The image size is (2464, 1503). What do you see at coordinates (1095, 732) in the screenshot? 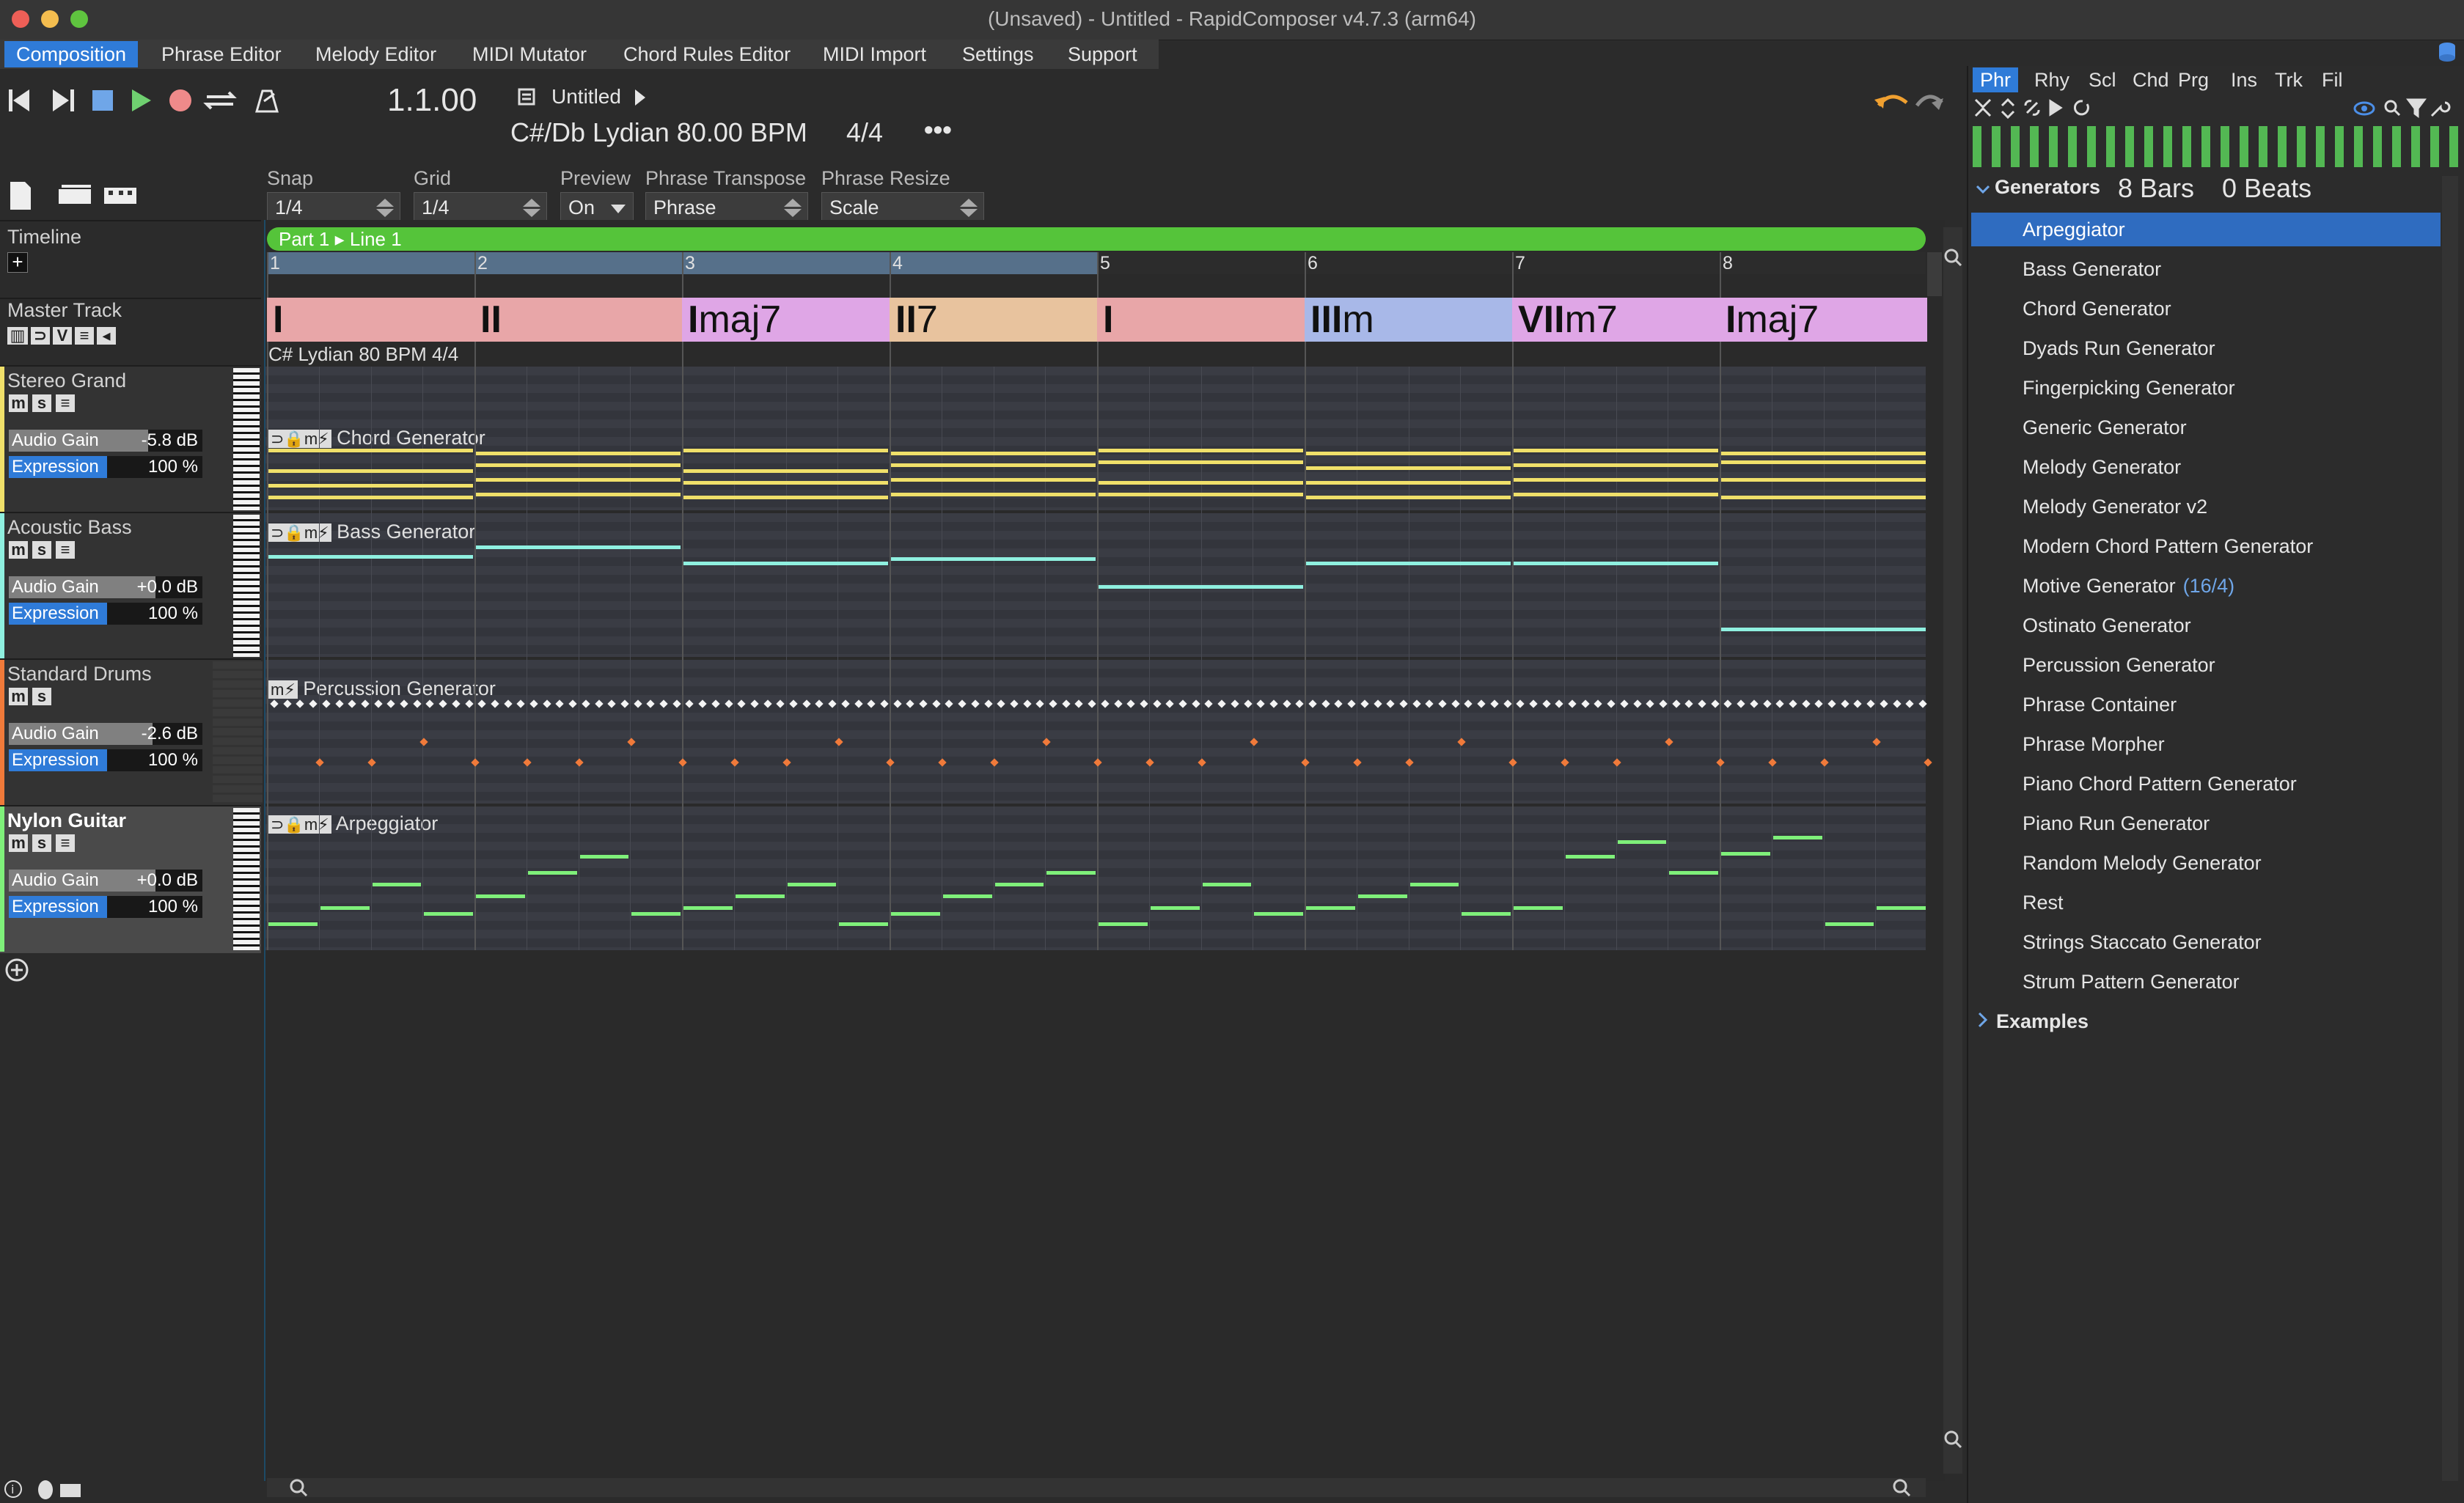
I see `lane-standard-drums` at bounding box center [1095, 732].